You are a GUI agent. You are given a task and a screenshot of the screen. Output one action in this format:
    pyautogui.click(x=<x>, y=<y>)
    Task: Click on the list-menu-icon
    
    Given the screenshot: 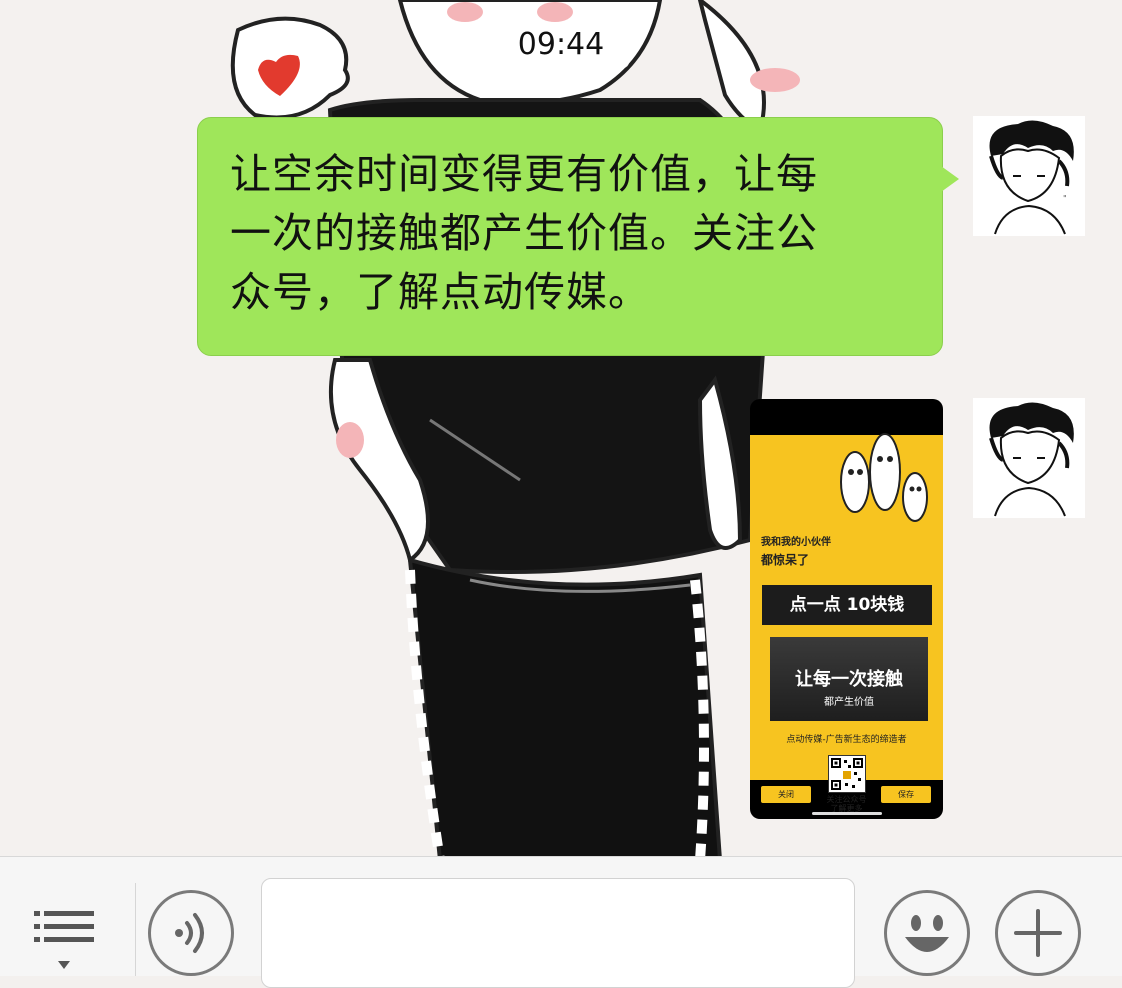 What is the action you would take?
    pyautogui.click(x=64, y=942)
    